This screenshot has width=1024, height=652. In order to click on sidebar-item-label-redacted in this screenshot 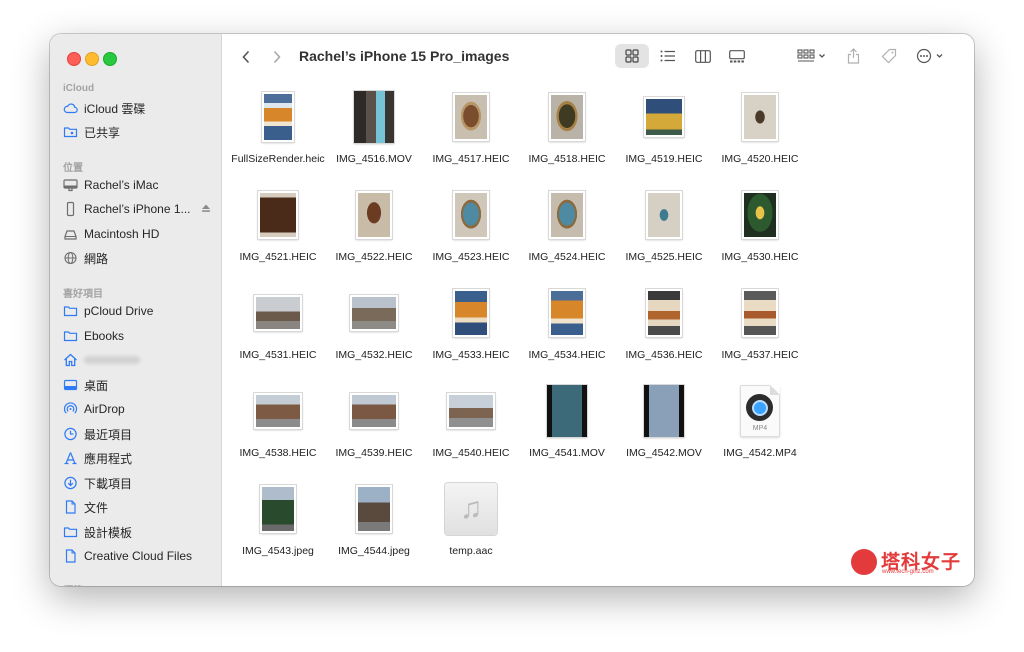, I will do `click(112, 360)`.